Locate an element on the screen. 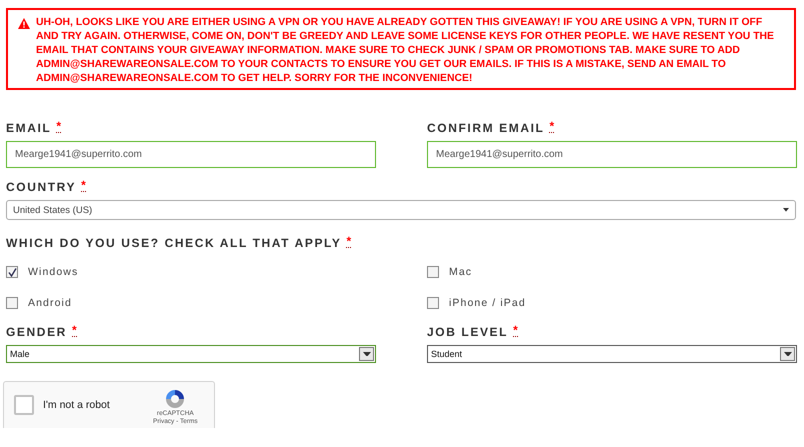 This screenshot has height=447, width=804. field-label: JOB LEVEL is located at coordinates (467, 332).